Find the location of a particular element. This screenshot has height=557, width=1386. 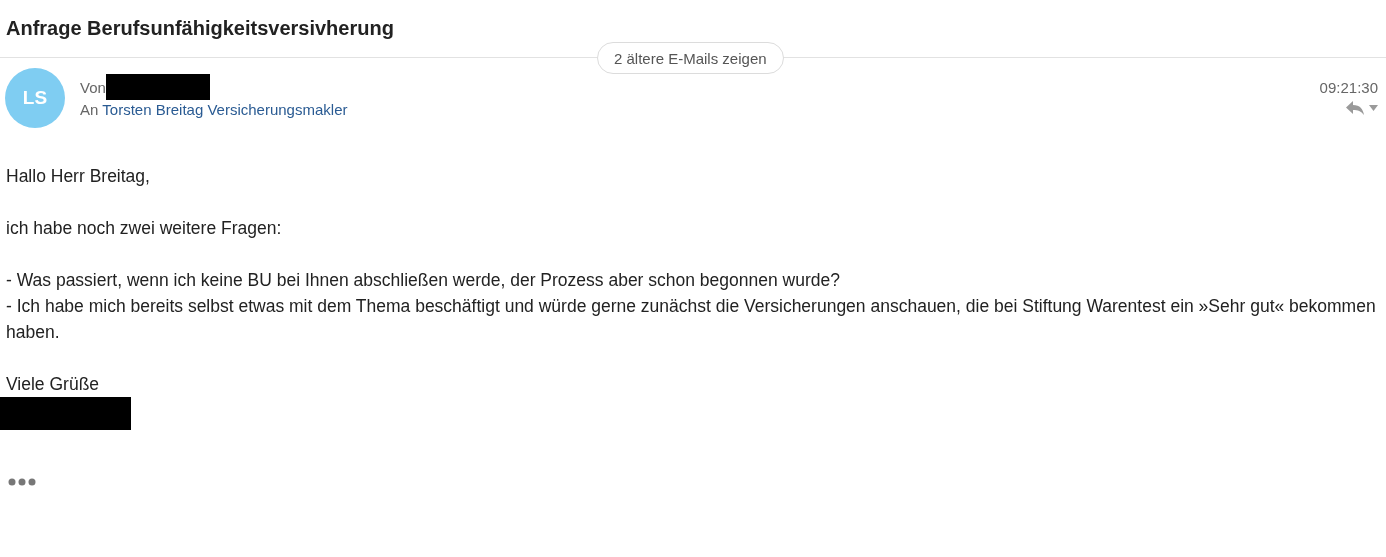

from-label: Von is located at coordinates (93, 87).